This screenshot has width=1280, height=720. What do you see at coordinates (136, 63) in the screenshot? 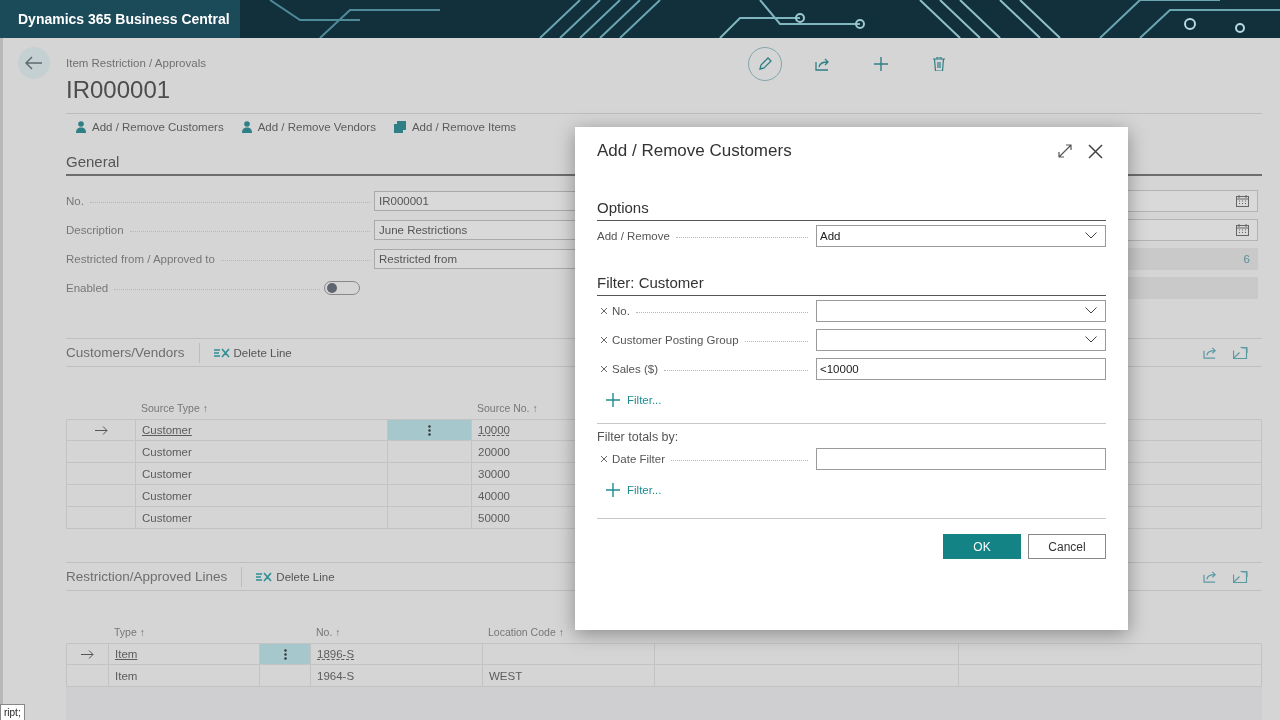
I see `breadcrumb: Item Restriction / Approvals` at bounding box center [136, 63].